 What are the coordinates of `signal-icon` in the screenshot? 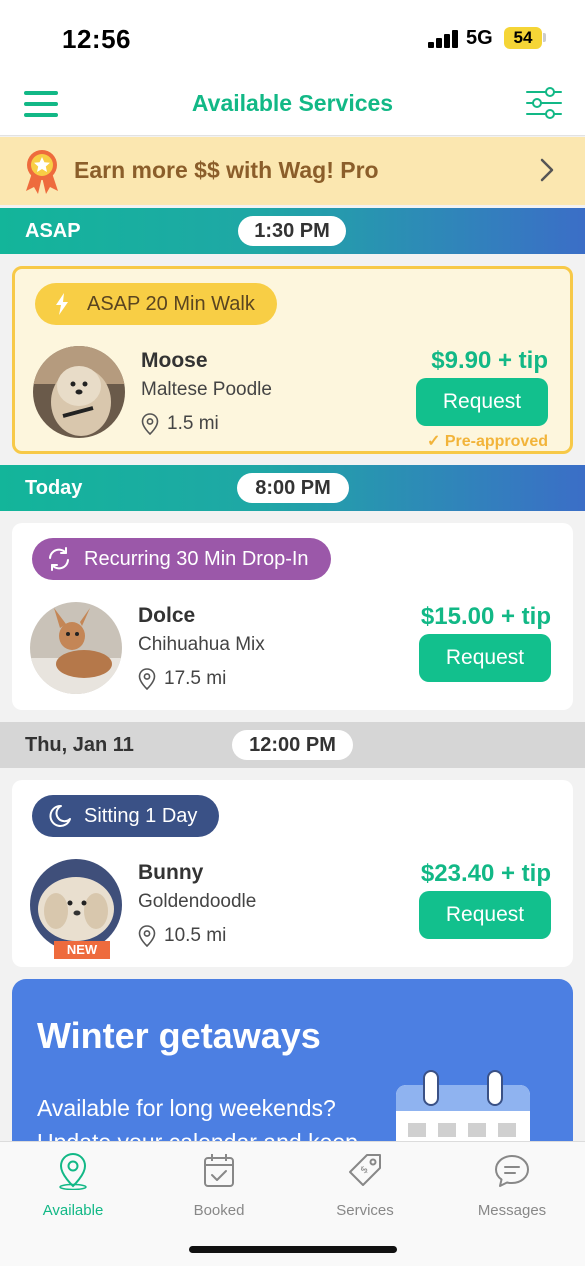 It's located at (444, 39).